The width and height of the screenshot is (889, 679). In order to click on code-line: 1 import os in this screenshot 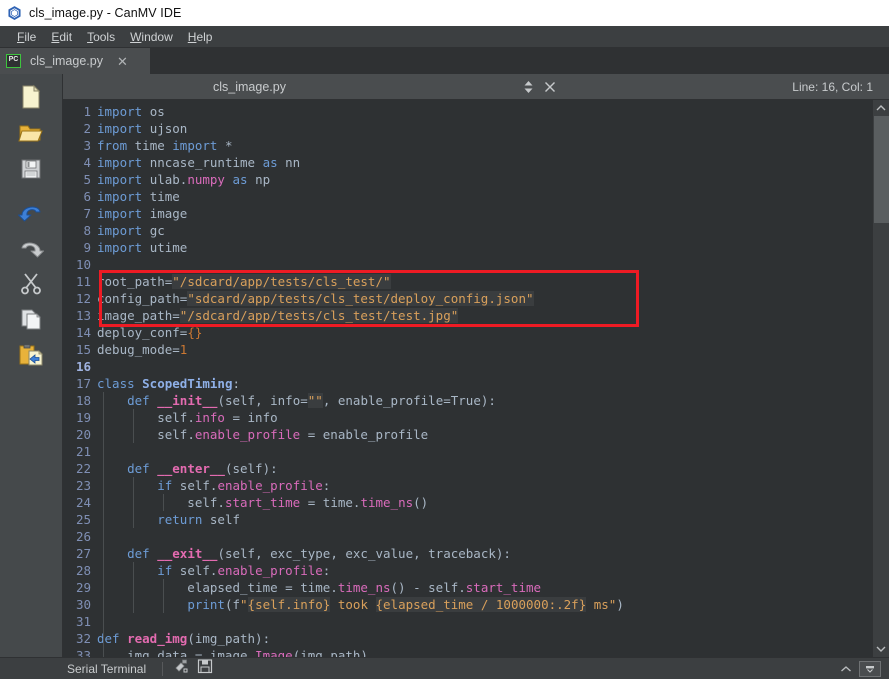, I will do `click(467, 111)`.